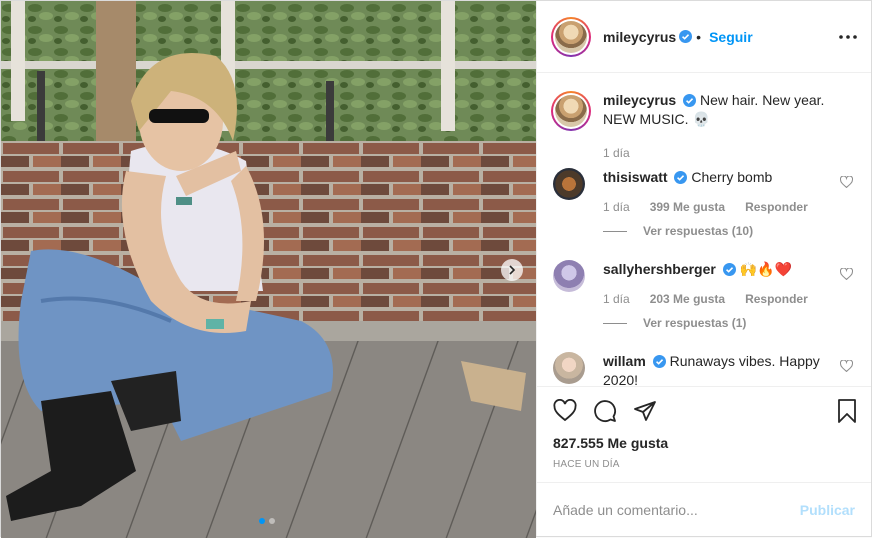 The width and height of the screenshot is (872, 538). I want to click on view-replies-button: Ver respuestas (10), so click(720, 231).